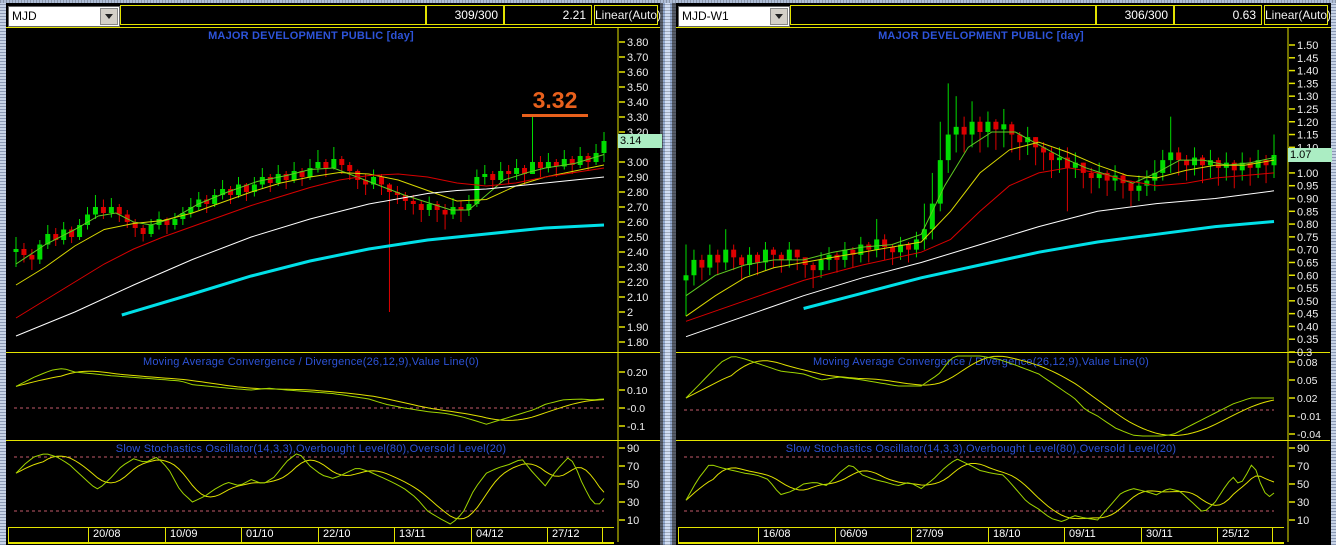 This screenshot has height=545, width=1336. What do you see at coordinates (637, 208) in the screenshot?
I see `axis-tick-label: 2.70` at bounding box center [637, 208].